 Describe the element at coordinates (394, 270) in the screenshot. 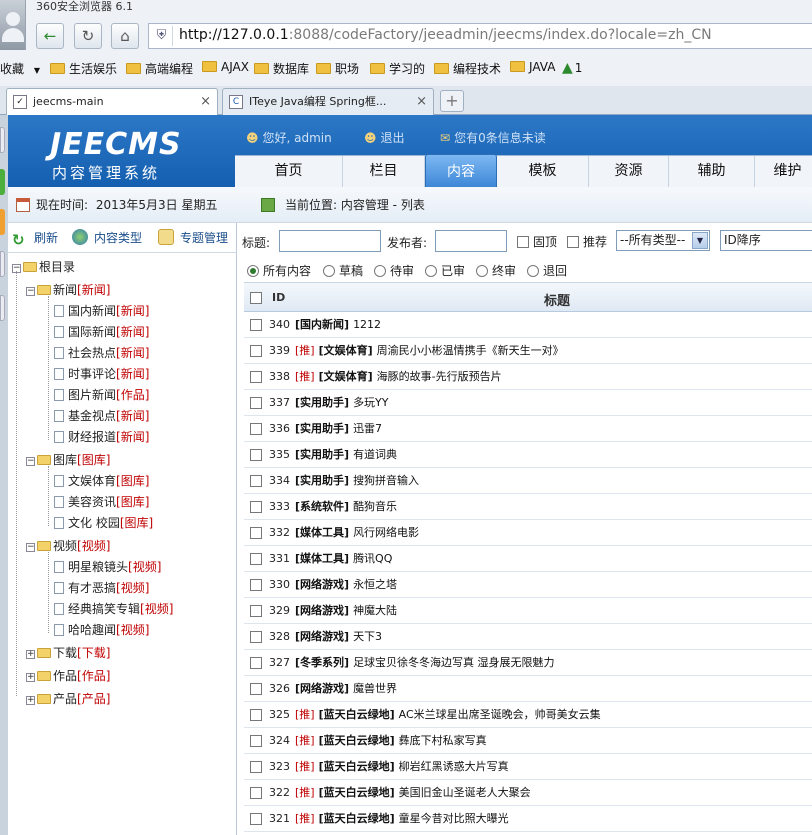

I see `status-pending-radio: 待审` at that location.